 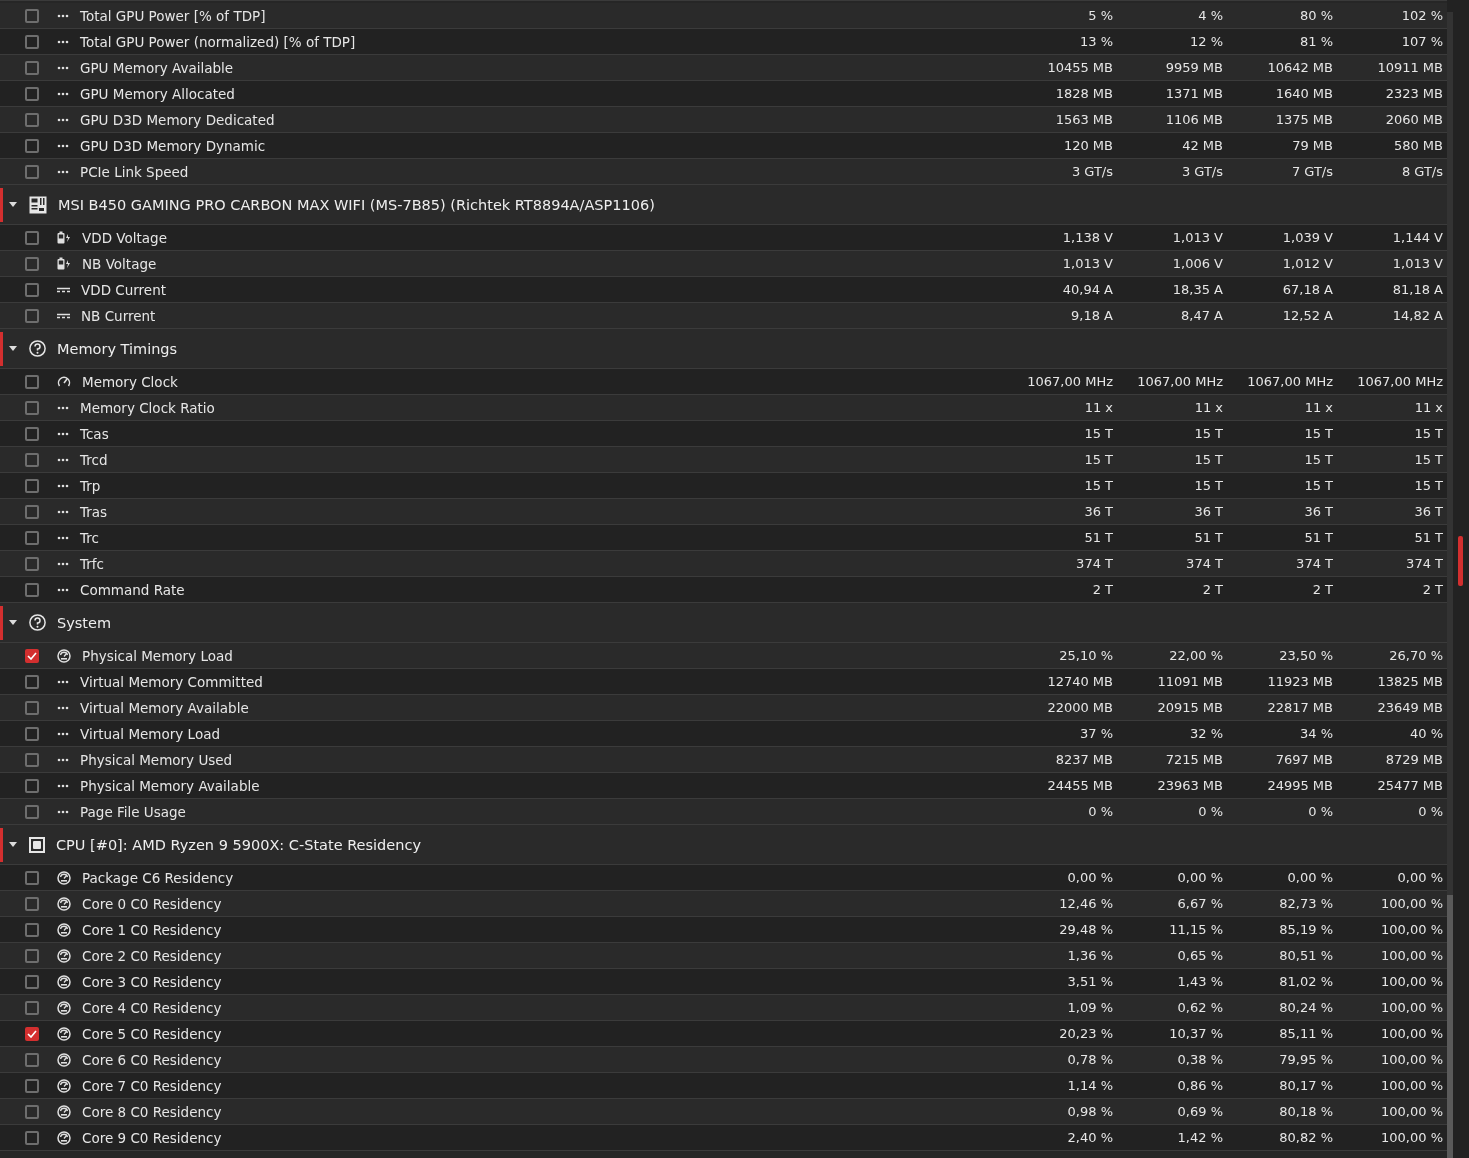 What do you see at coordinates (1318, 459) in the screenshot?
I see `sensor-value: 15 T` at bounding box center [1318, 459].